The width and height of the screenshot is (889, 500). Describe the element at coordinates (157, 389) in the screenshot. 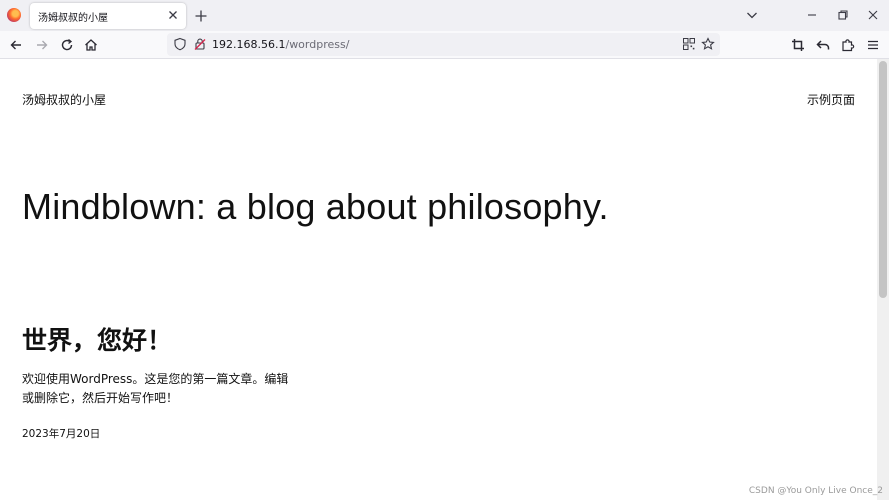

I see `post-excerpt: 欢迎使用WordPress。这是您的第一篇文章。编辑 或删除它，然后开始写作吧！` at that location.